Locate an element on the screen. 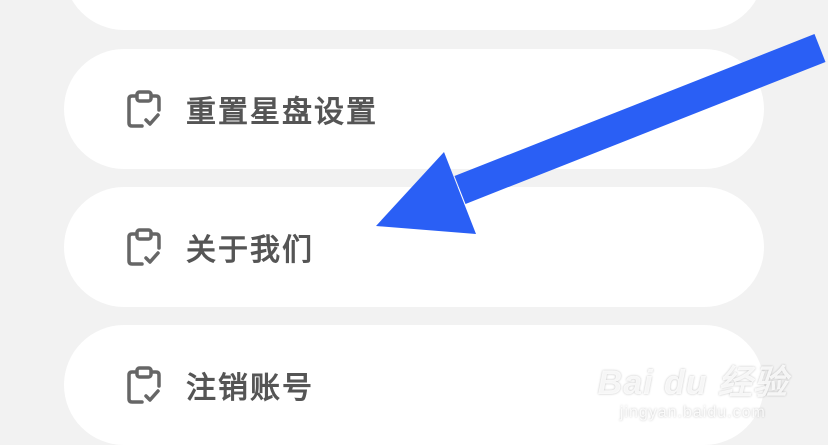 The image size is (828, 445). watermark-url: jingyan.baidu.com is located at coordinates (692, 412).